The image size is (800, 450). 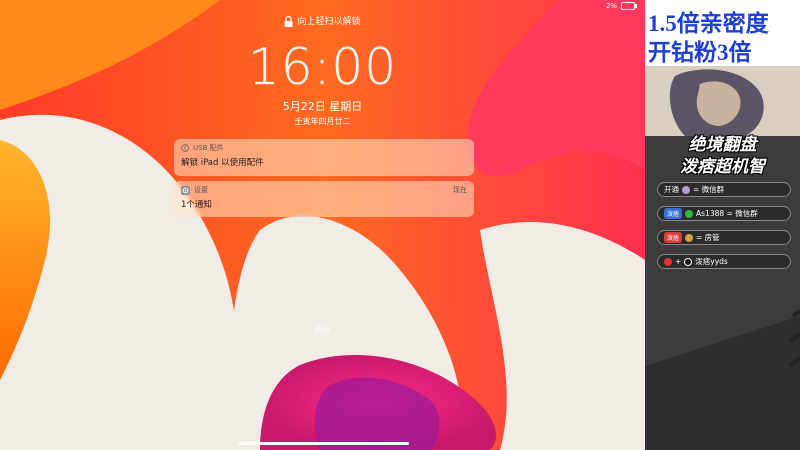 I want to click on swipe-hint: 向上轻扫以解锁, so click(x=322, y=20).